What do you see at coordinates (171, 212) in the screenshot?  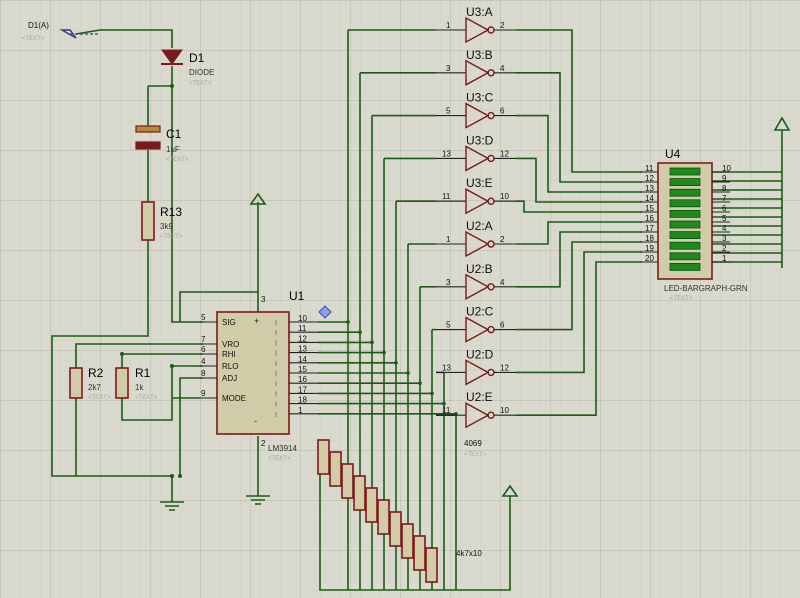 I see `r13-ref: R13` at bounding box center [171, 212].